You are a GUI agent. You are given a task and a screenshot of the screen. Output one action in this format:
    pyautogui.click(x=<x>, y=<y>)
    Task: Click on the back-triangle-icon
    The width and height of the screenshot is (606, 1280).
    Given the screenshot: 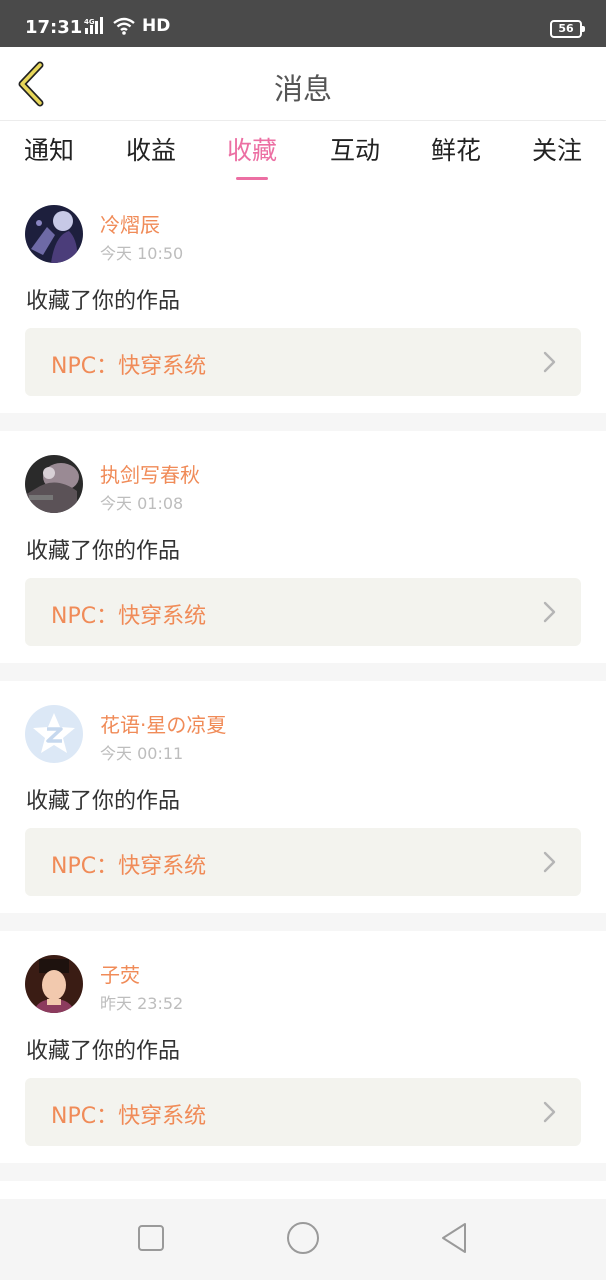 What is the action you would take?
    pyautogui.click(x=455, y=1238)
    